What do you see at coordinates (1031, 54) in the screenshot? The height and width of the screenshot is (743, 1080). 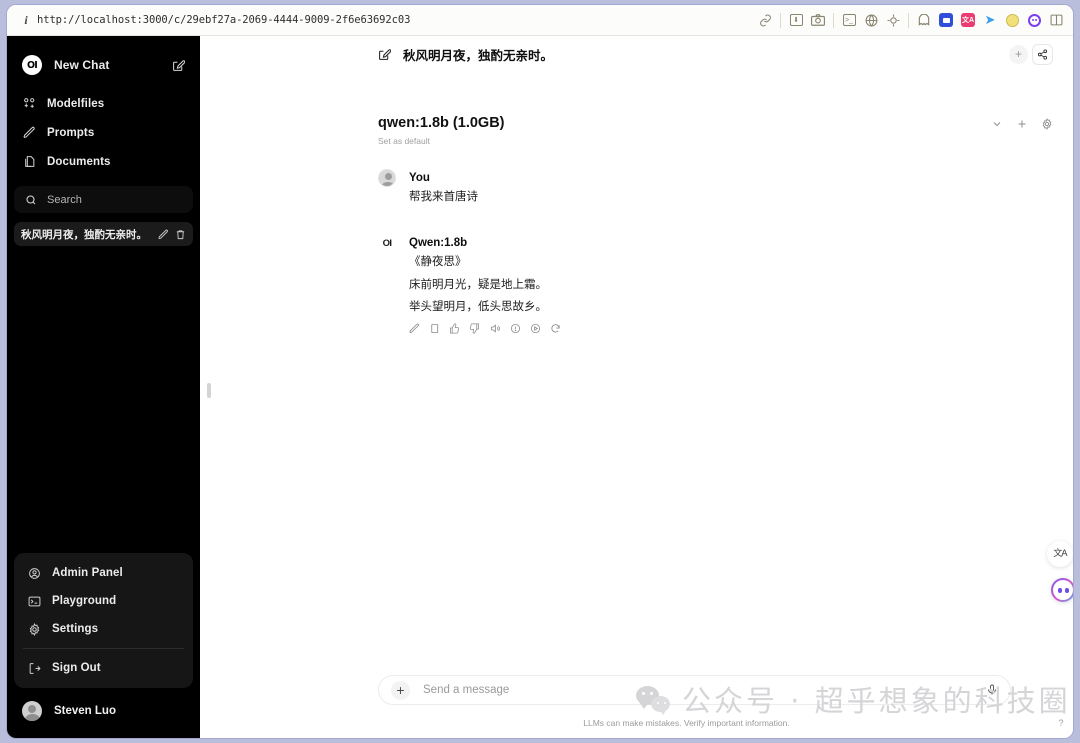 I see `chat-header-actions: +` at bounding box center [1031, 54].